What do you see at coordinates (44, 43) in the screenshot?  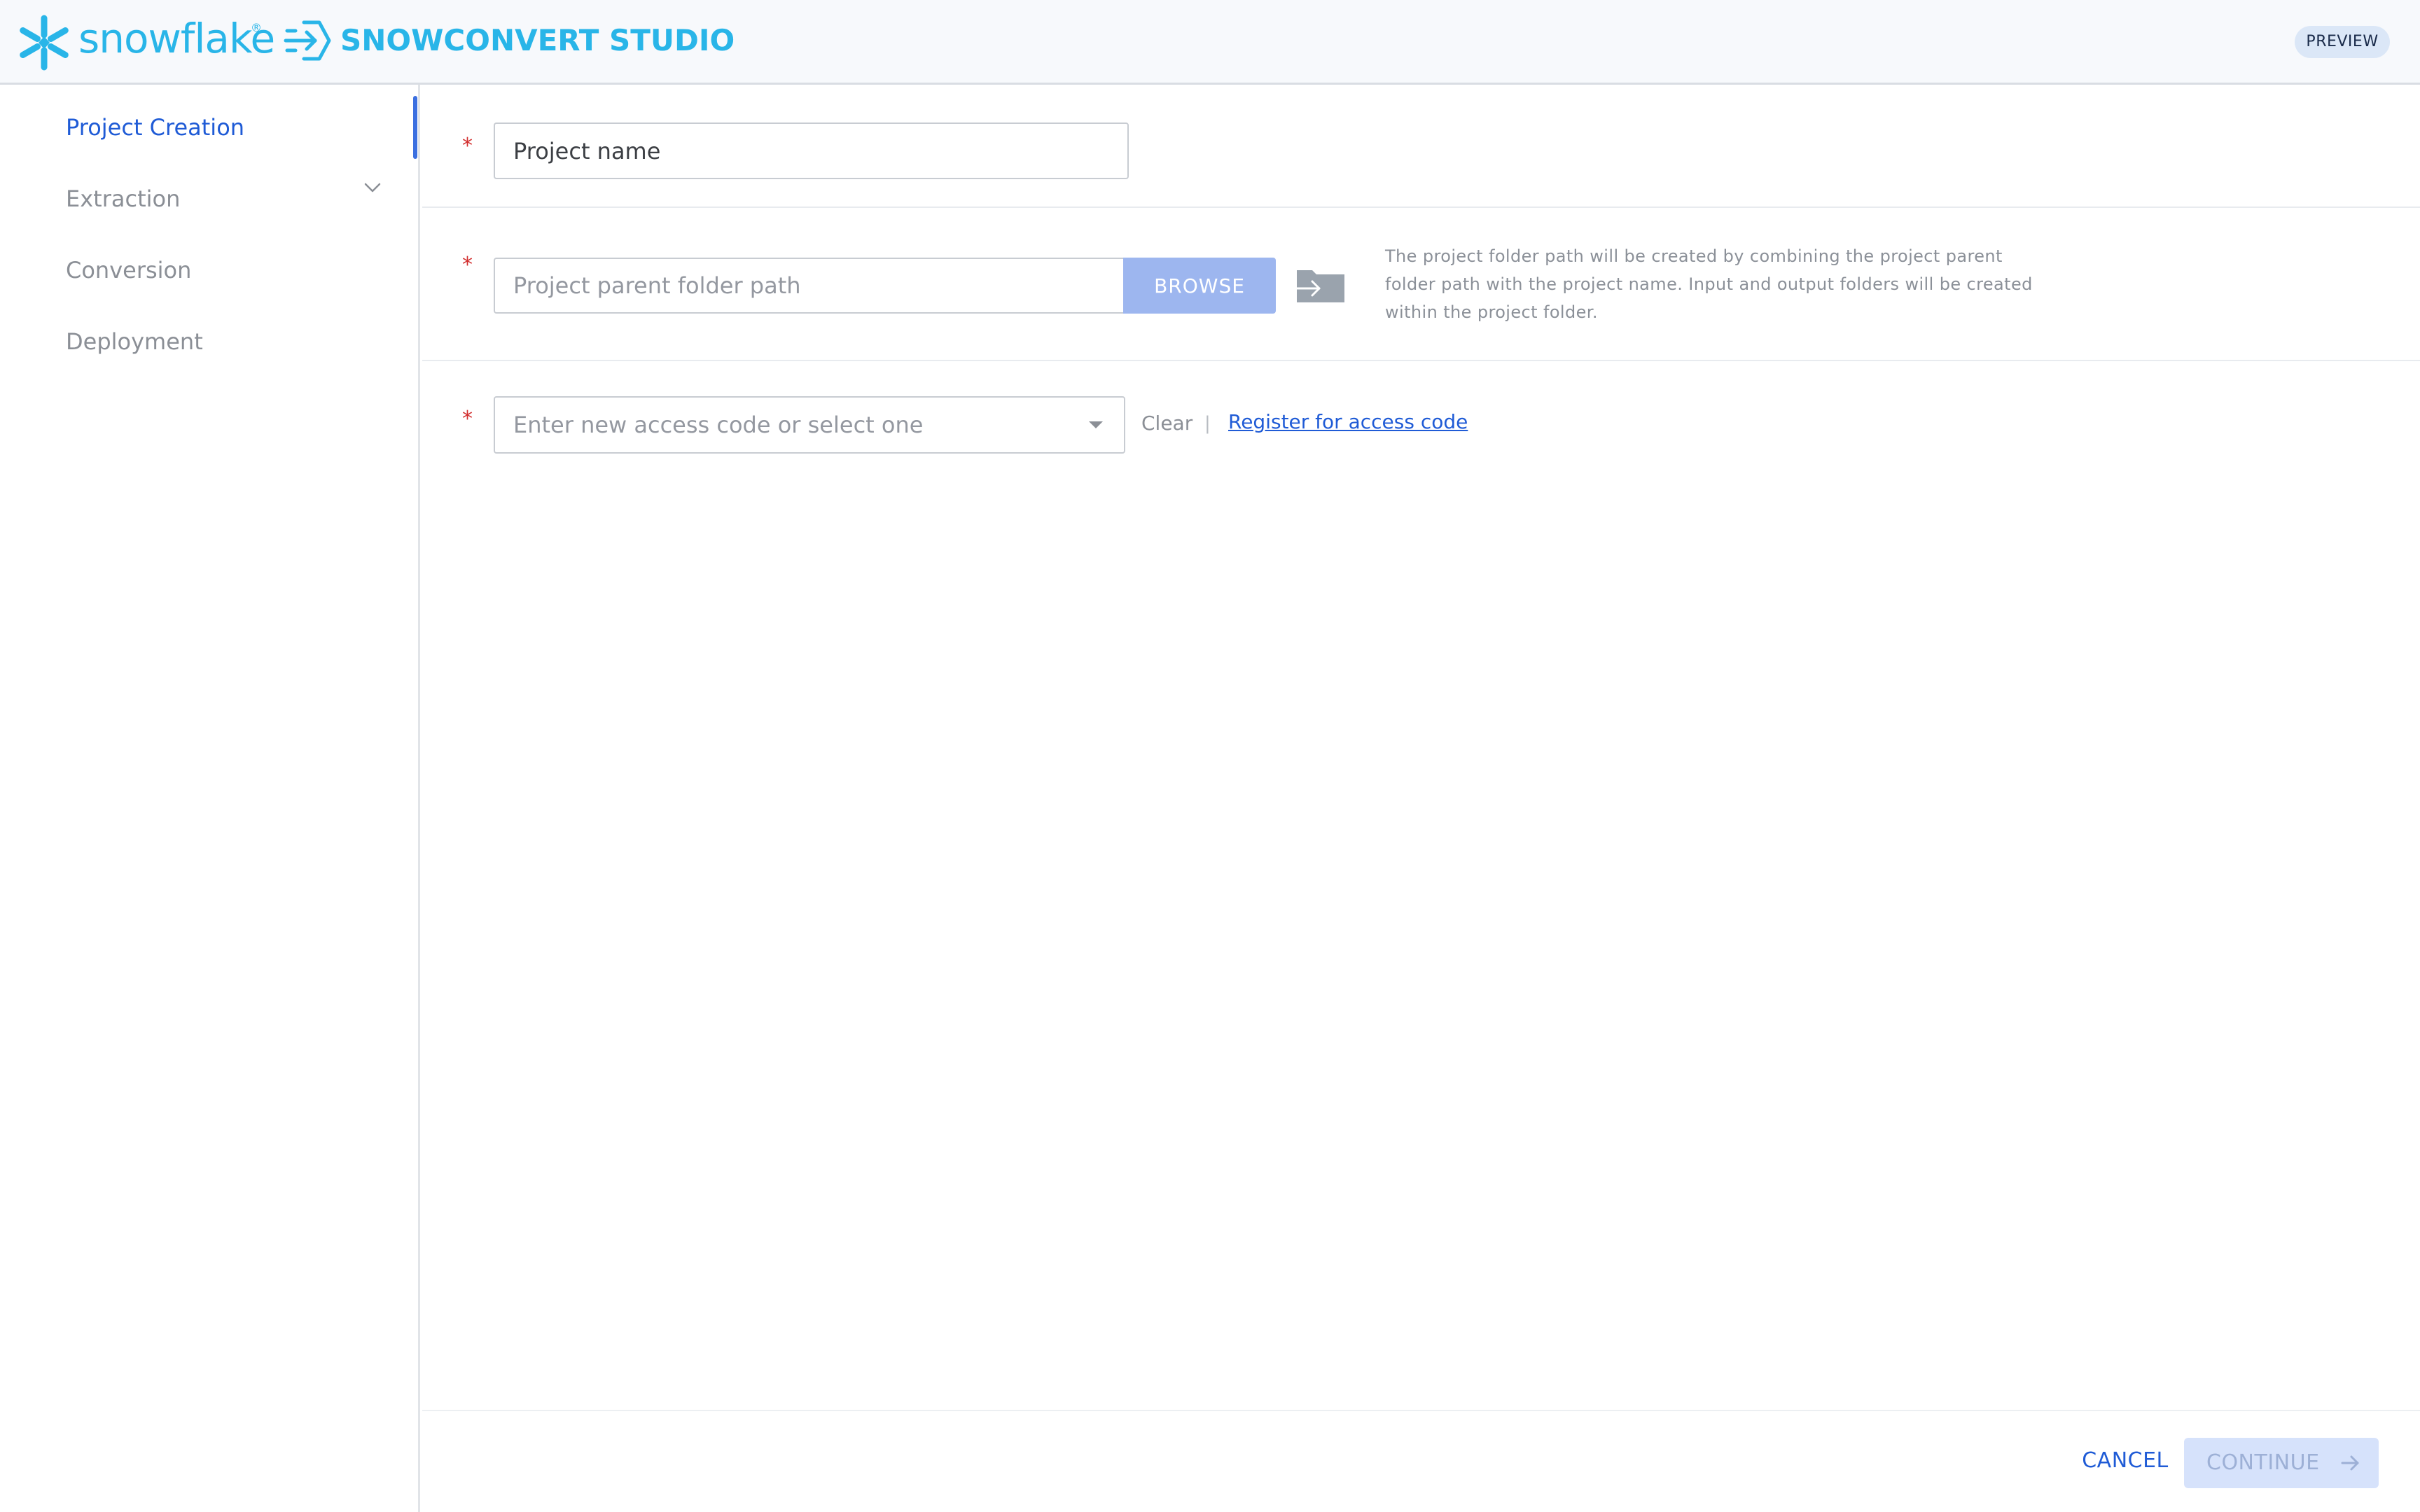 I see `snowflake-logo-icon` at bounding box center [44, 43].